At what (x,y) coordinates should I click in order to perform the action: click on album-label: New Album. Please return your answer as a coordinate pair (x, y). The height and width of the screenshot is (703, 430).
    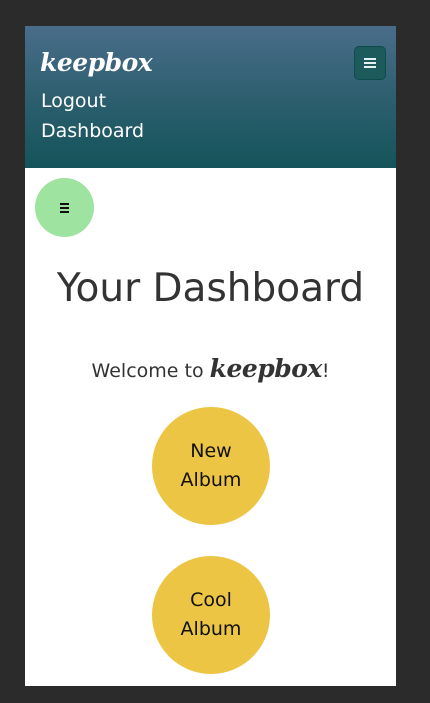
    Looking at the image, I should click on (211, 465).